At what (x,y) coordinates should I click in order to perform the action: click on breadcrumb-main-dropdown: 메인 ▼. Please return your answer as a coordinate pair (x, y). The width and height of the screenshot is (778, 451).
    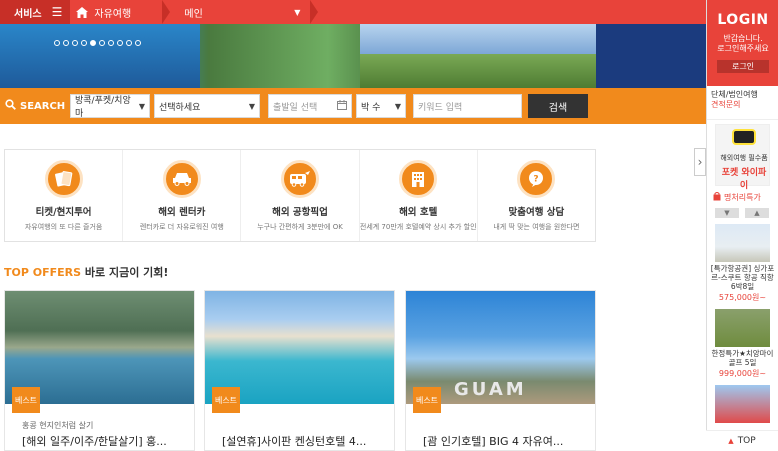
    Looking at the image, I should click on (240, 12).